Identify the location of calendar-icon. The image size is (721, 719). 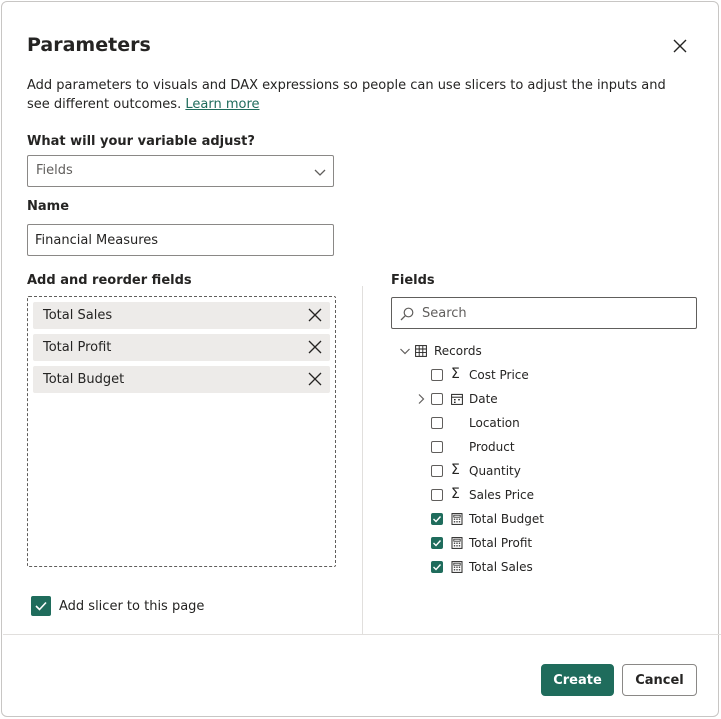
(457, 399).